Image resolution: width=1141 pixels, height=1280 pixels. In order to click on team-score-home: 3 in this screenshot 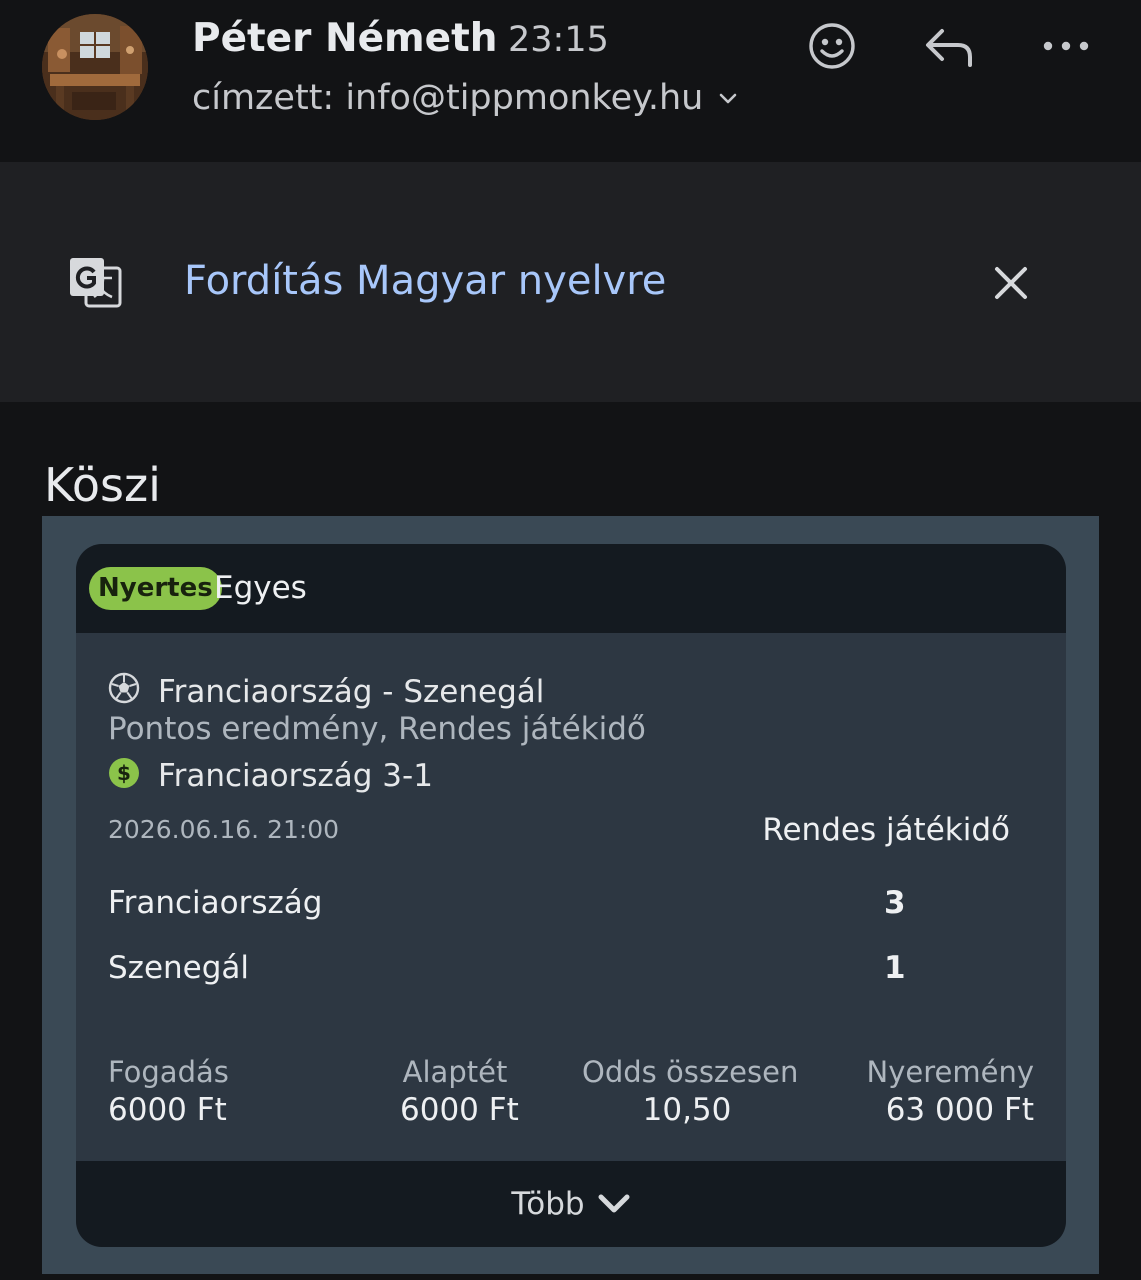, I will do `click(895, 903)`.